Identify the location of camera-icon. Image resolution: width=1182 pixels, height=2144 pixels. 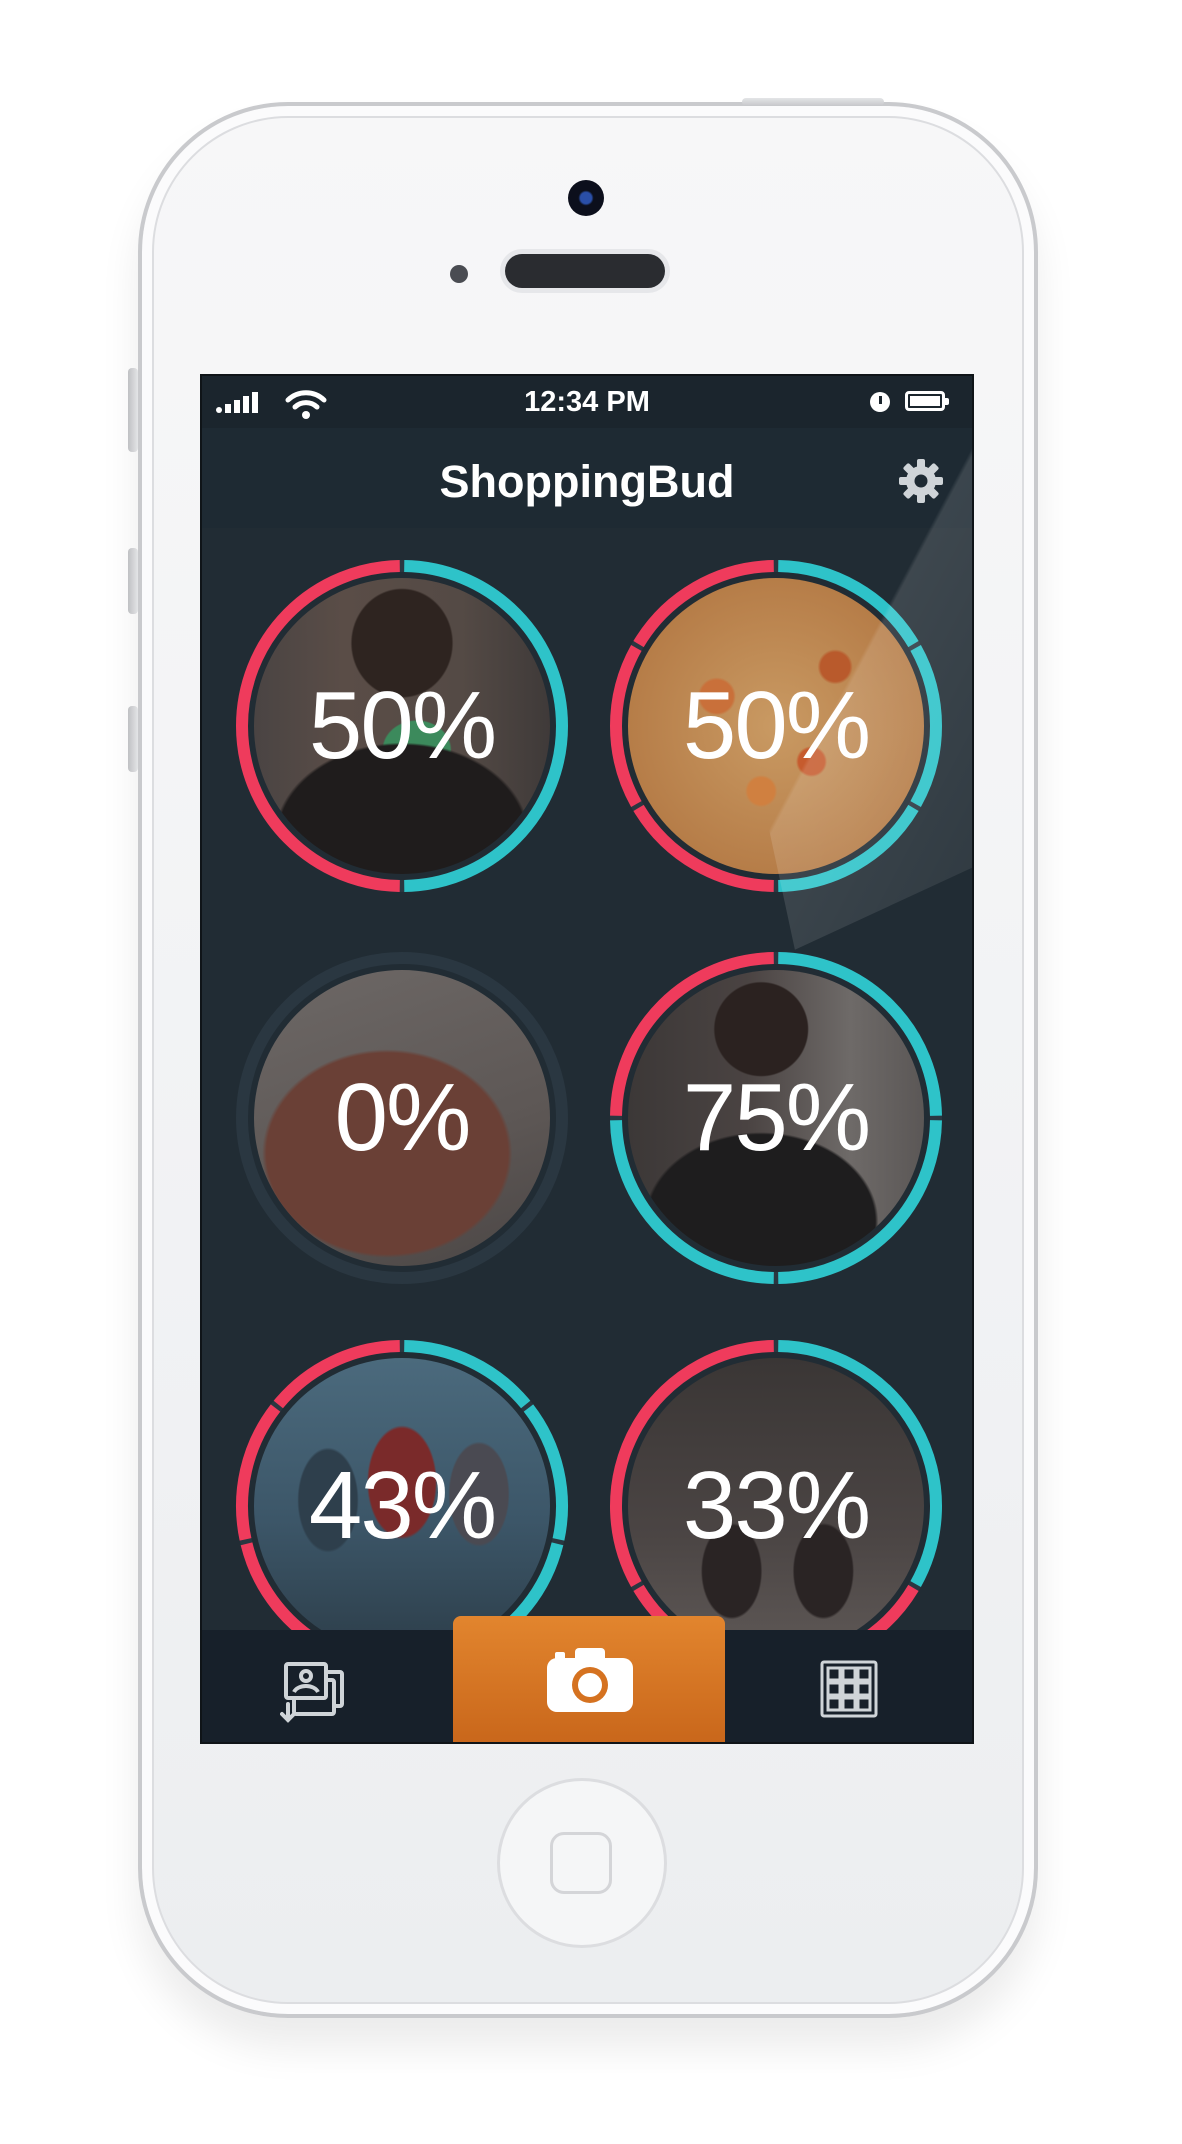
(590, 1680).